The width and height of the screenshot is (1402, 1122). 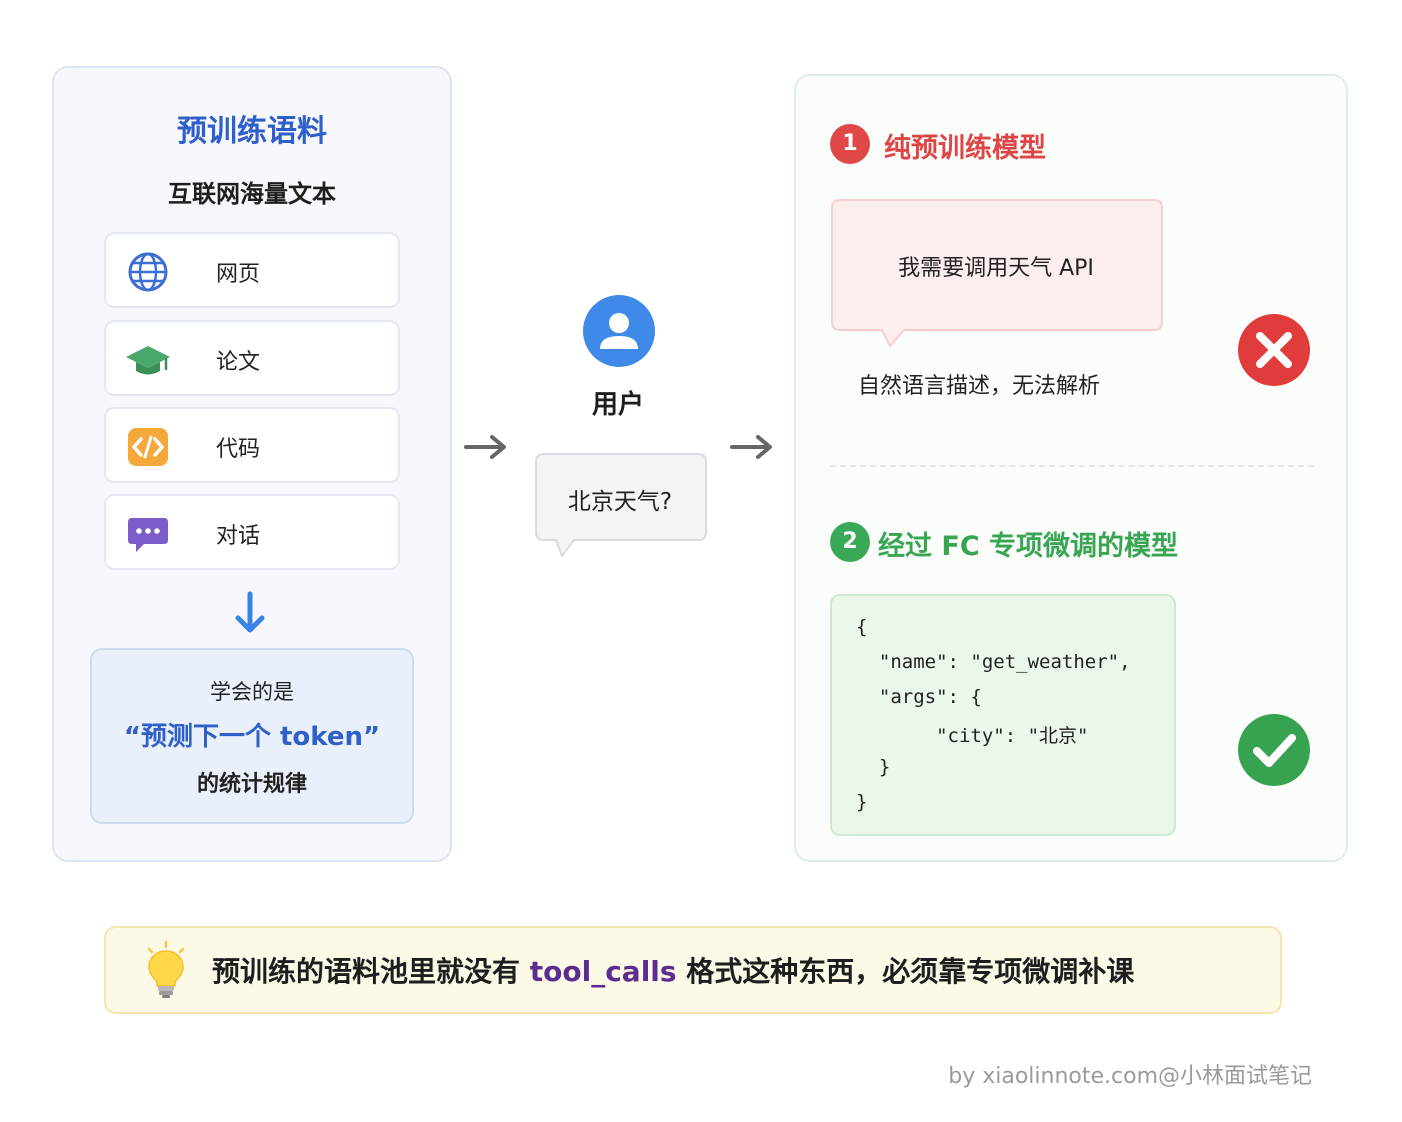 What do you see at coordinates (1274, 350) in the screenshot?
I see `x-icon` at bounding box center [1274, 350].